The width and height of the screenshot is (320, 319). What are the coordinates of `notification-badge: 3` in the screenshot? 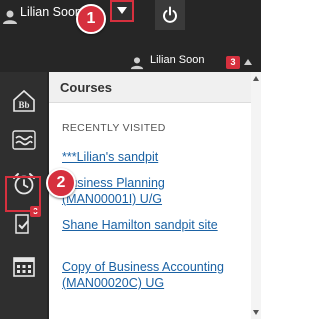 It's located at (233, 62).